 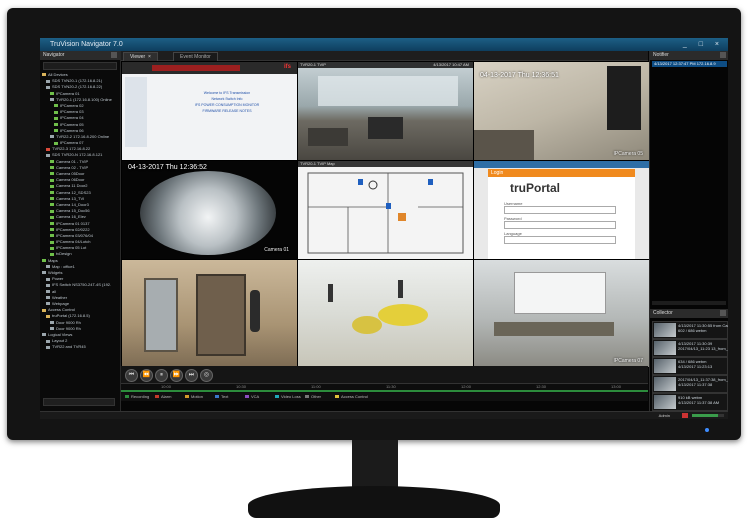 I want to click on person, so click(x=255, y=311).